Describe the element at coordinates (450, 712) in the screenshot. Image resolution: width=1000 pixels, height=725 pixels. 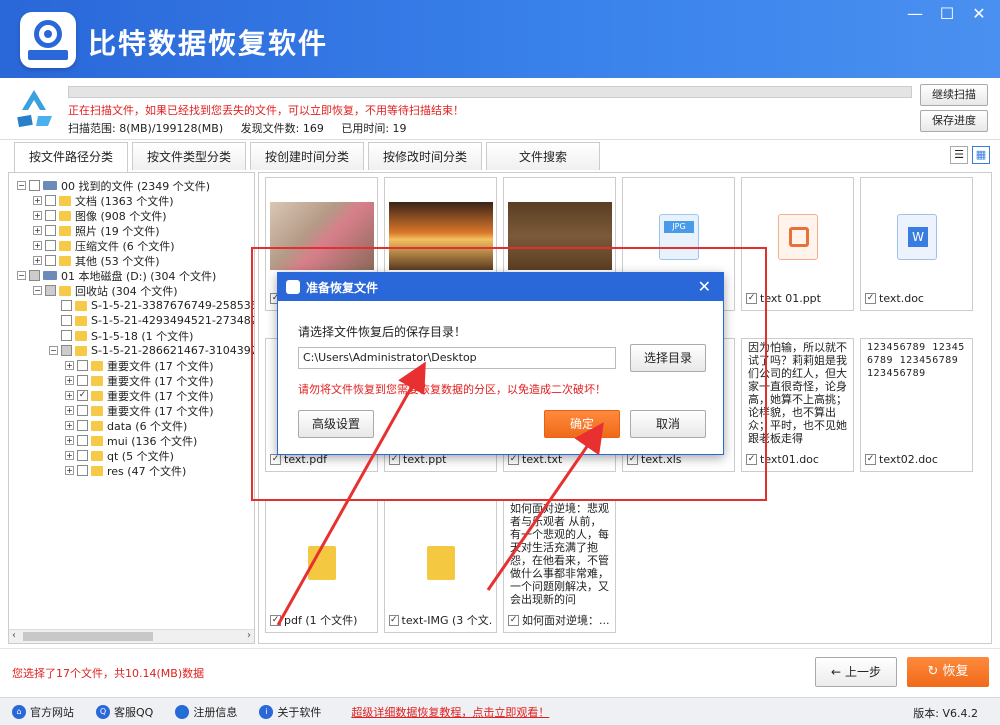
I see `tutorial-promo-link: 超级详细数据恢复教程，点击立即观看！` at that location.